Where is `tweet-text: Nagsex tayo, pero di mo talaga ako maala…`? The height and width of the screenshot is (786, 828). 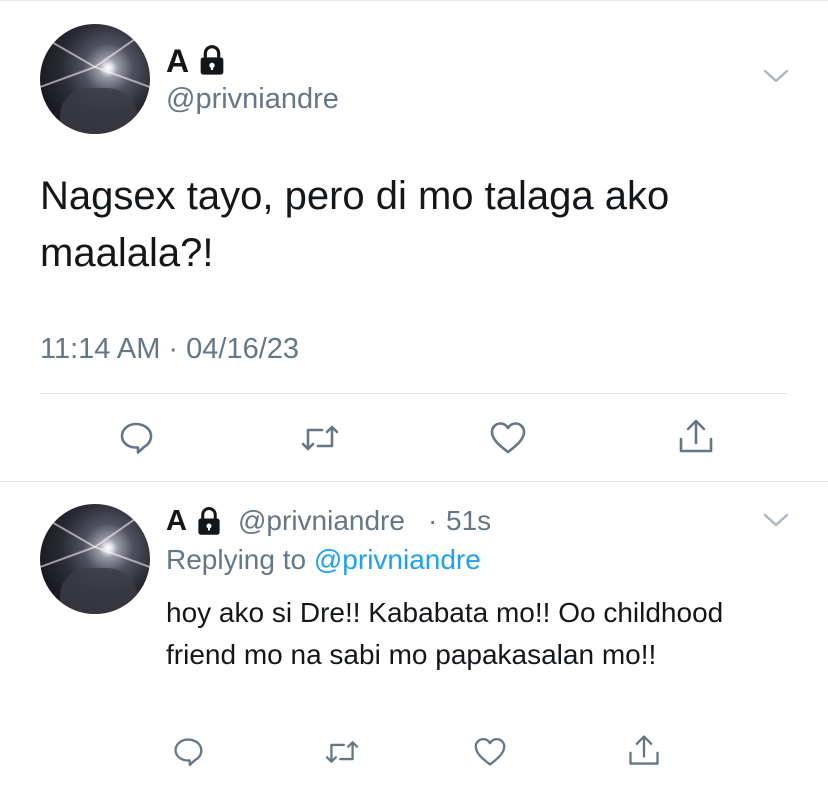
tweet-text: Nagsex tayo, pero di mo talaga ako maala… is located at coordinates (355, 224).